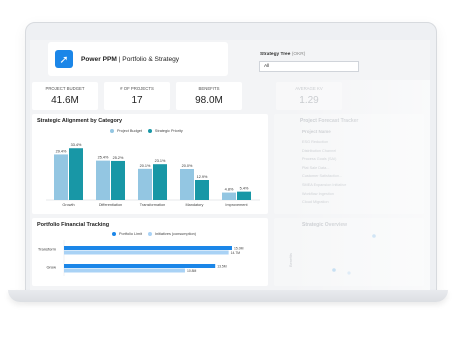 The height and width of the screenshot is (347, 455). Describe the element at coordinates (324, 185) in the screenshot. I see `forecast-row: SMEA Expansion Initiative` at that location.